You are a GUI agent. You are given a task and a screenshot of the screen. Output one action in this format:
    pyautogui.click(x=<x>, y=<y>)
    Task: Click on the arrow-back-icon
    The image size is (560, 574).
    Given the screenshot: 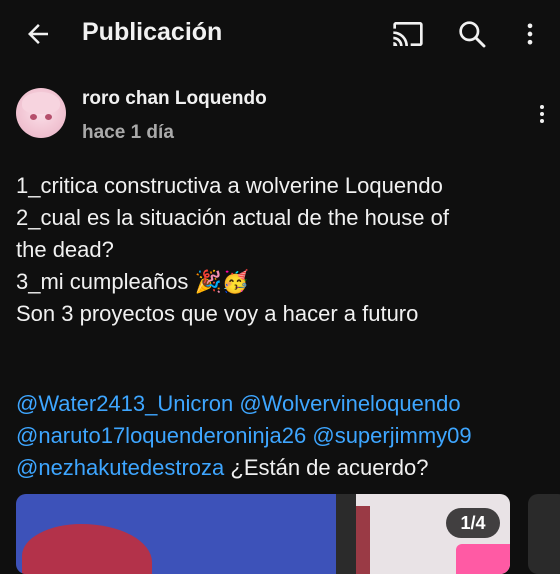 What is the action you would take?
    pyautogui.click(x=38, y=34)
    